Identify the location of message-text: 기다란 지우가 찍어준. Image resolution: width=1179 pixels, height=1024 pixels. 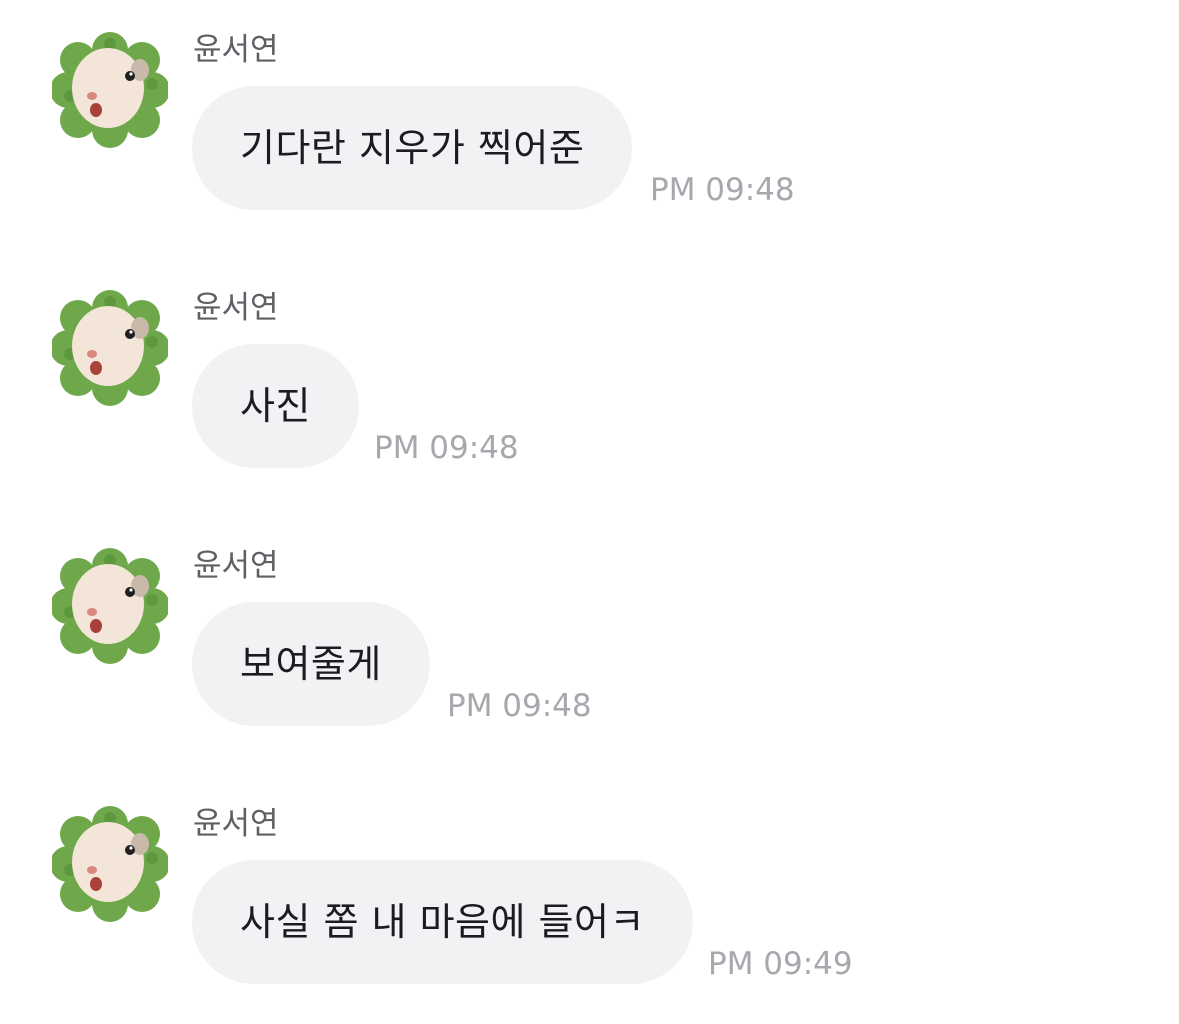
(412, 148).